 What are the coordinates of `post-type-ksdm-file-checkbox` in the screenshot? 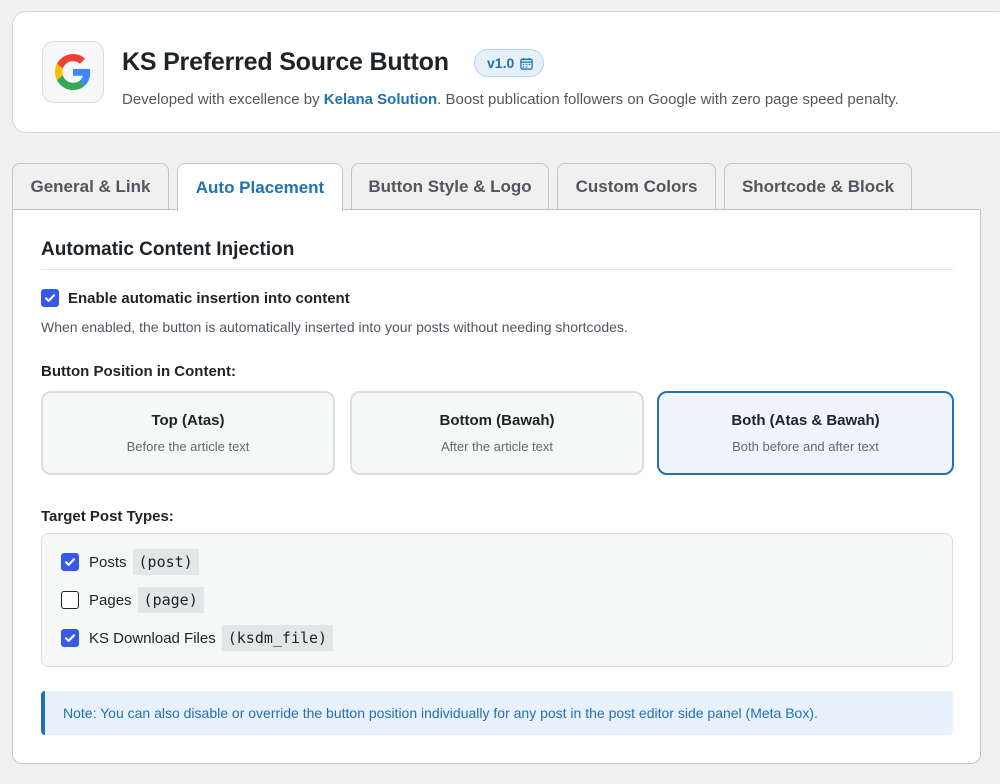 It's located at (70, 638).